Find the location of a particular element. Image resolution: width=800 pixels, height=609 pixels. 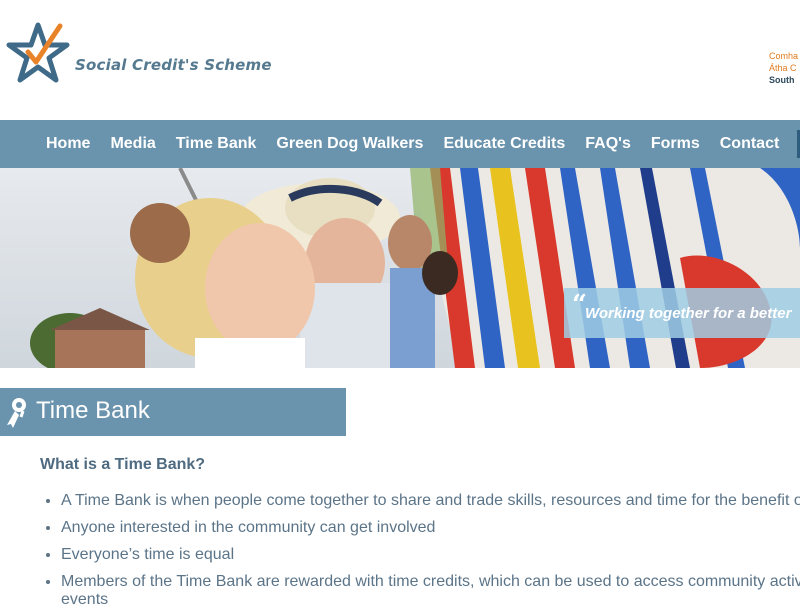

nav-item-forms: Forms is located at coordinates (675, 144).